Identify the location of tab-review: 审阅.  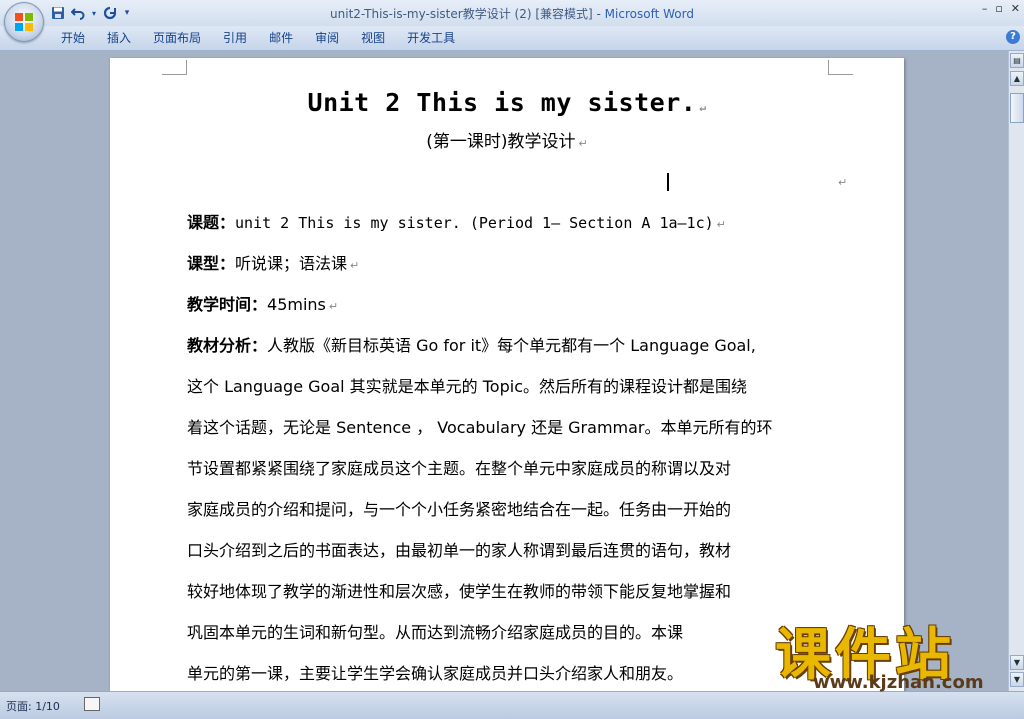
(327, 38).